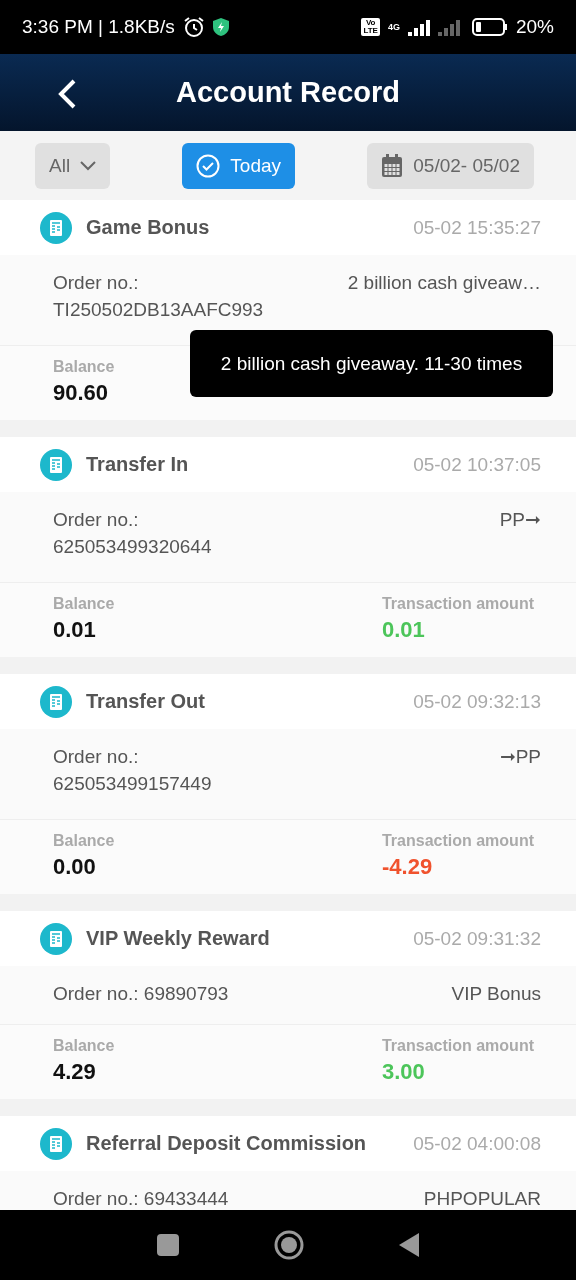  What do you see at coordinates (75, 1072) in the screenshot?
I see `balance-value: 4.29` at bounding box center [75, 1072].